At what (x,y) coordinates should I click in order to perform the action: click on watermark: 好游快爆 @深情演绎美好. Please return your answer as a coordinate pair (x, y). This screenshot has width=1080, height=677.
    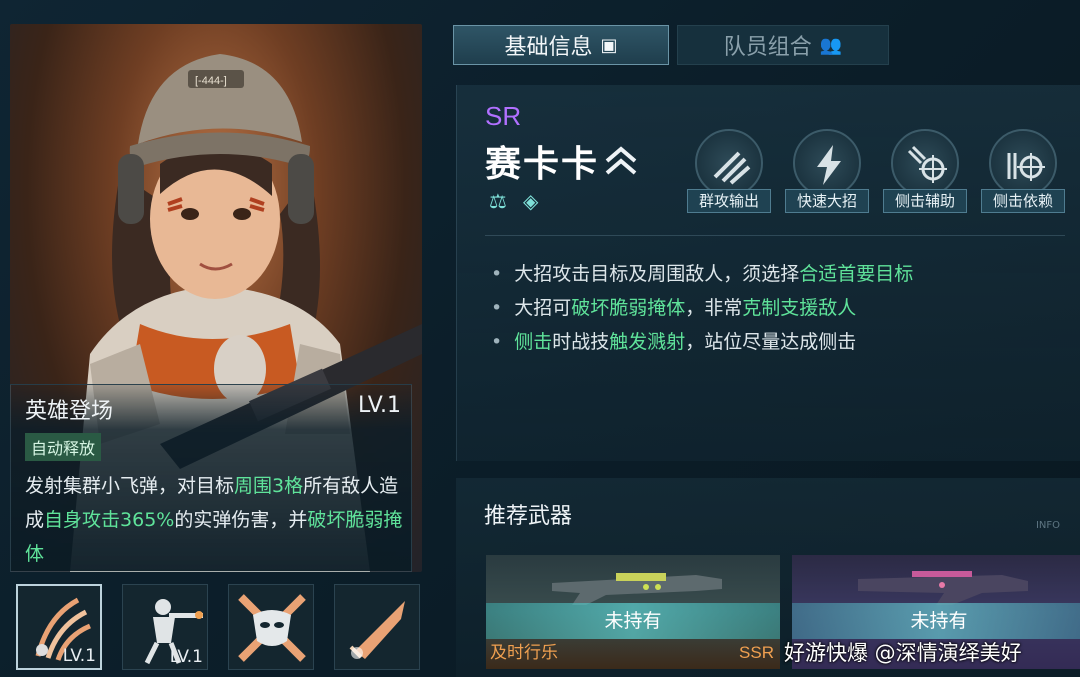
    Looking at the image, I should click on (903, 653).